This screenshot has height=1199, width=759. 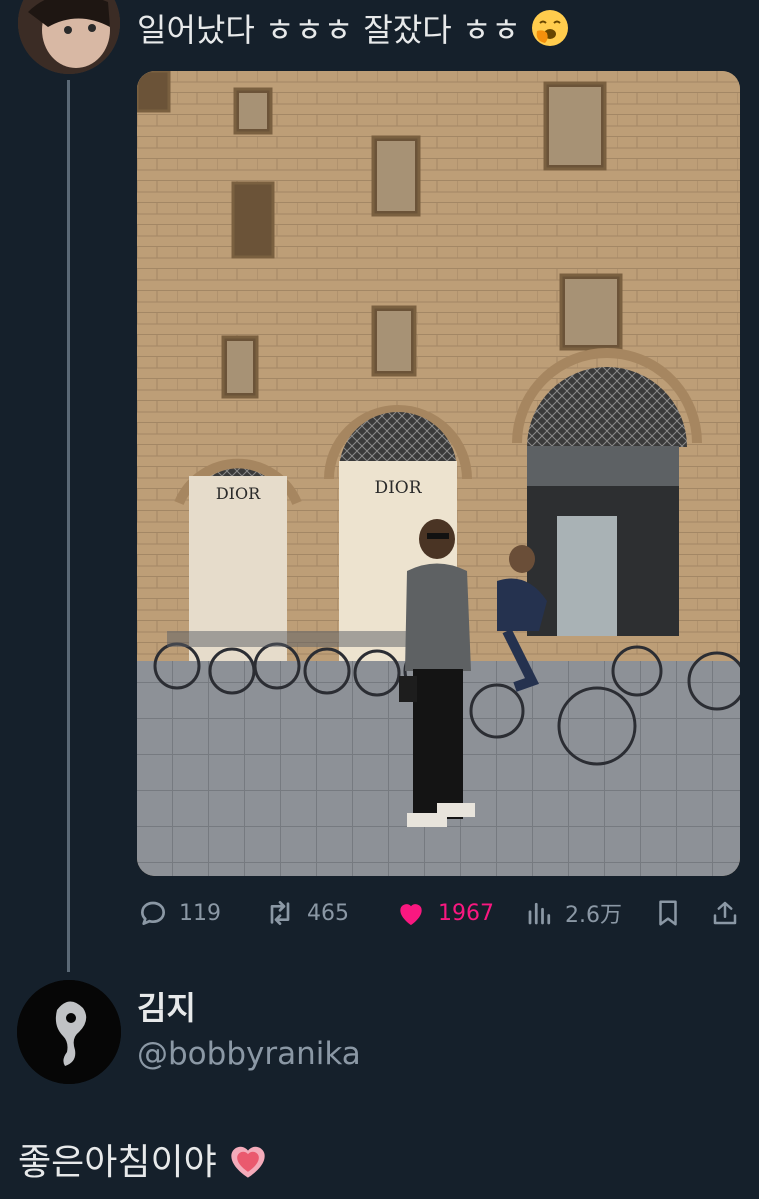 What do you see at coordinates (328, 913) in the screenshot?
I see `retweet-count: 465` at bounding box center [328, 913].